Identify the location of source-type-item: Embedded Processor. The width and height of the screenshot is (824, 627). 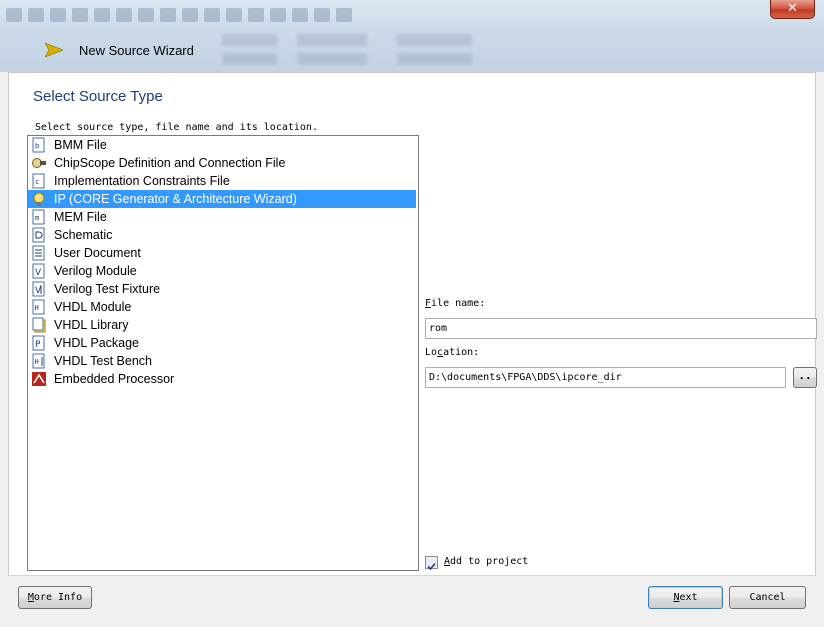
(222, 379).